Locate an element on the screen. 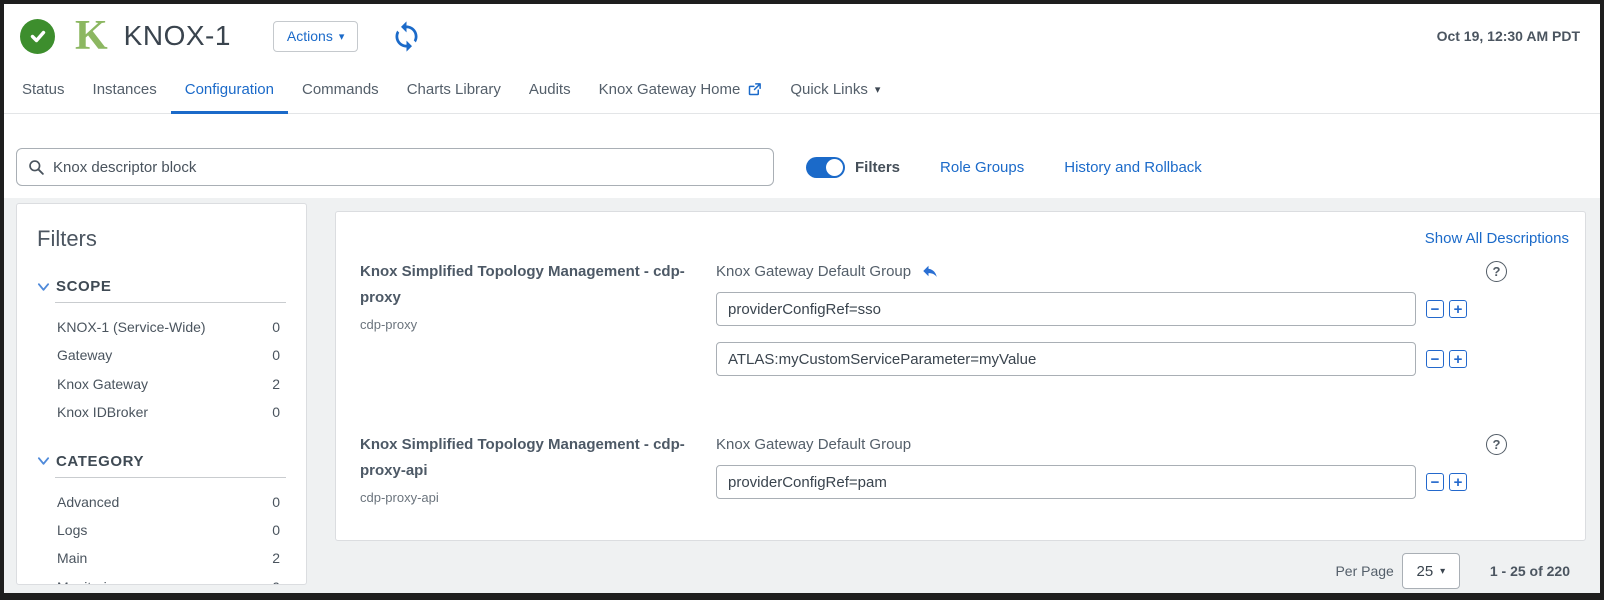 Image resolution: width=1604 pixels, height=600 pixels. history-rollback-link: History and Rollback is located at coordinates (1133, 167).